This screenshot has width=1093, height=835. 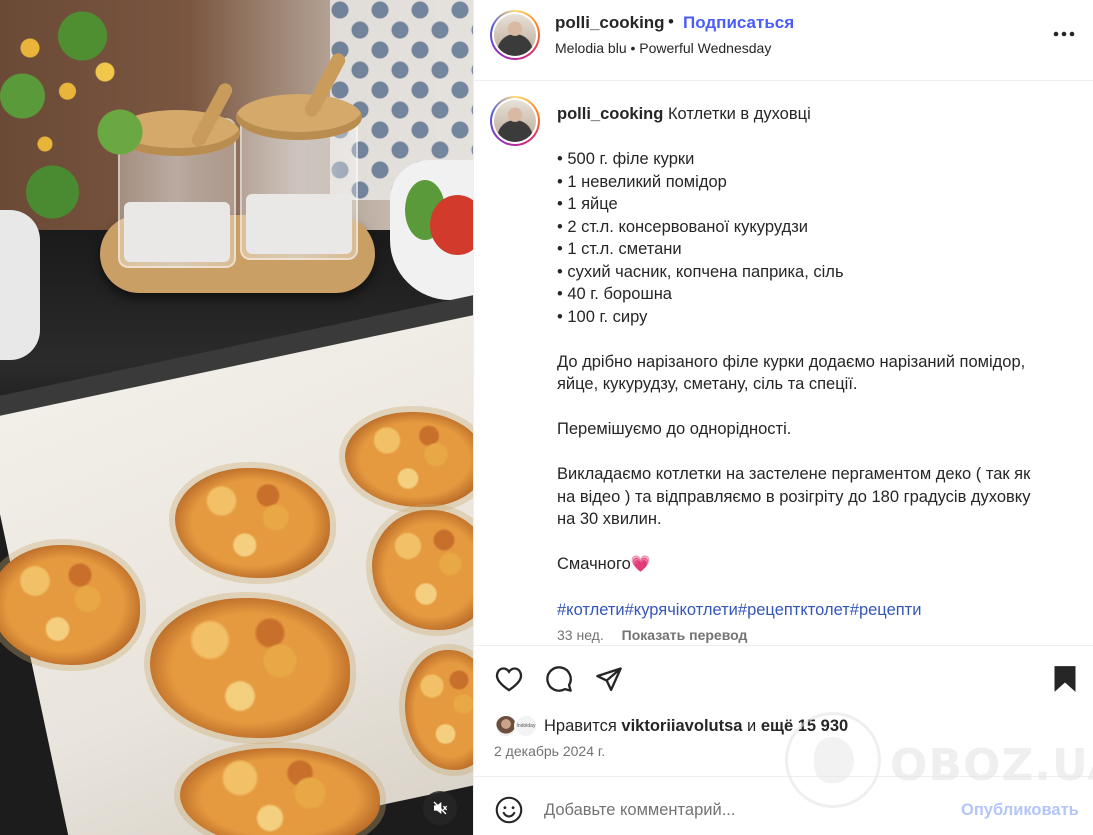 What do you see at coordinates (640, 564) in the screenshot?
I see `heart-emoji-icon: 💗` at bounding box center [640, 564].